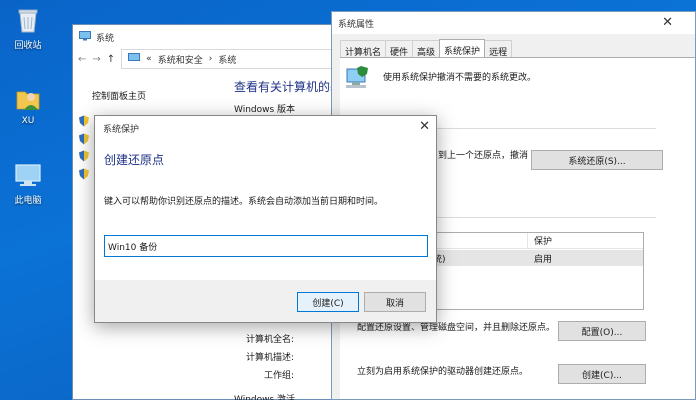  What do you see at coordinates (111, 59) in the screenshot?
I see `up-arrow-icon: ↑` at bounding box center [111, 59].